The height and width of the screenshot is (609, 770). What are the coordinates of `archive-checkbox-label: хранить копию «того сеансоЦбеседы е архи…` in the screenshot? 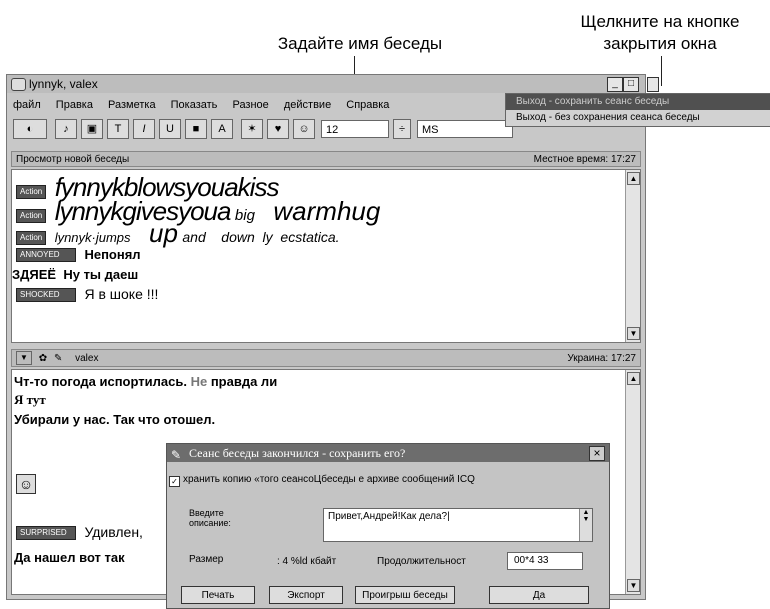 It's located at (329, 479).